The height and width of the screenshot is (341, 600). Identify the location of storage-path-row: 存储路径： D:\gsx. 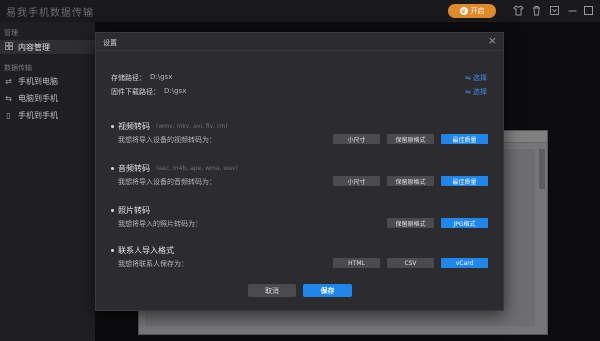
(141, 78).